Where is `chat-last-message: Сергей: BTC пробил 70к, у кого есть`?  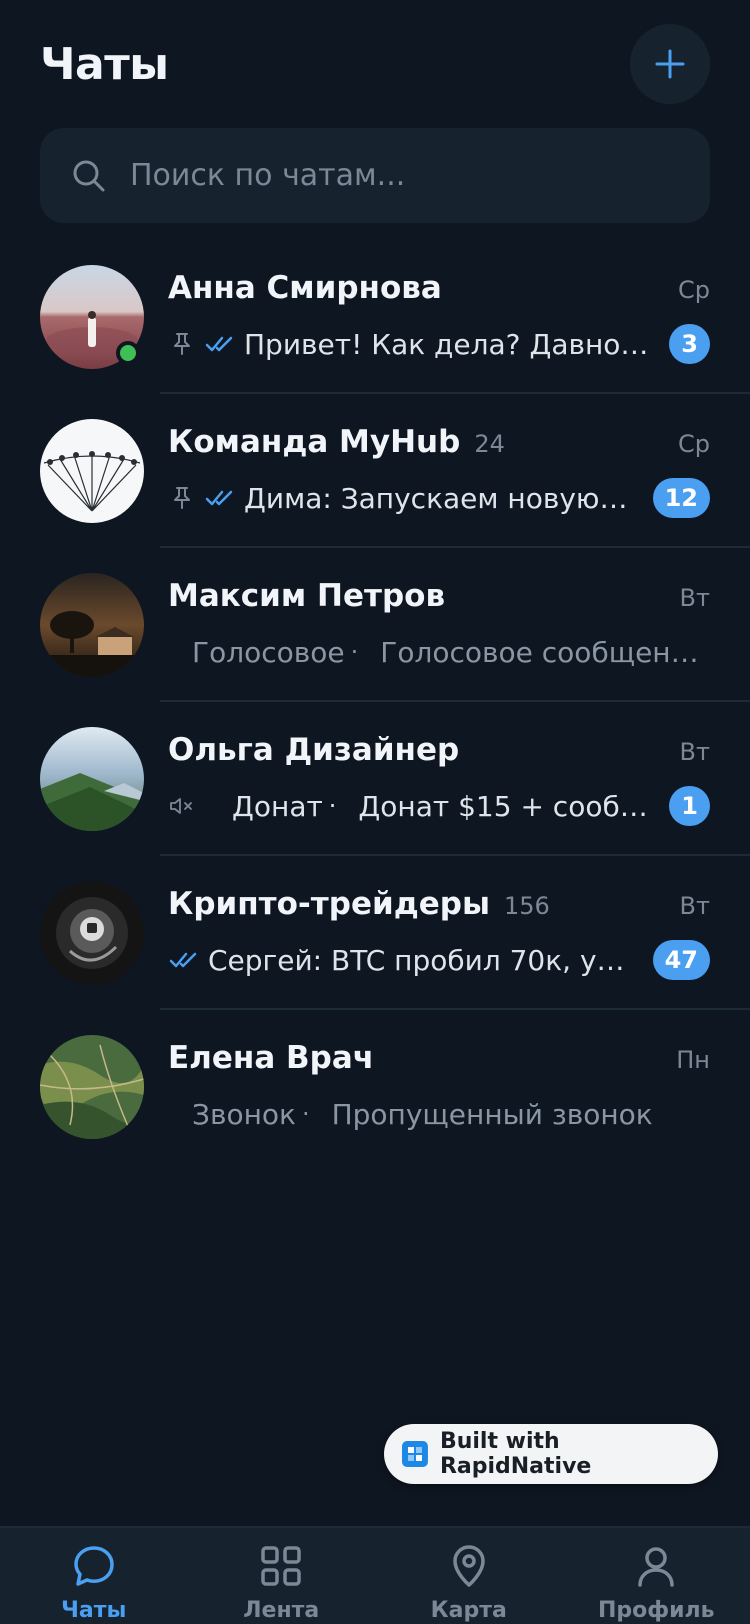
chat-last-message: Сергей: BTC пробил 70к, у кого есть is located at coordinates (420, 960).